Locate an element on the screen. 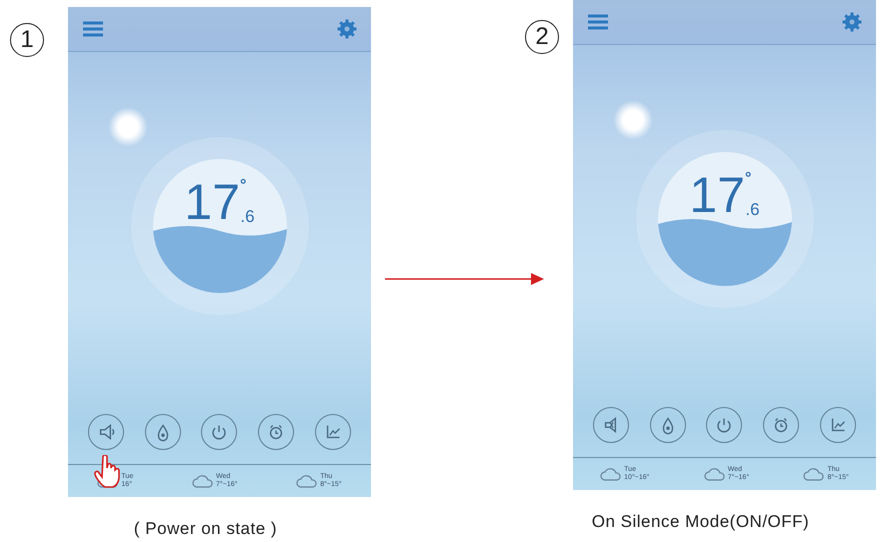 This screenshot has height=542, width=896. step-caption: On Silence Mode(ON/OFF) is located at coordinates (701, 522).